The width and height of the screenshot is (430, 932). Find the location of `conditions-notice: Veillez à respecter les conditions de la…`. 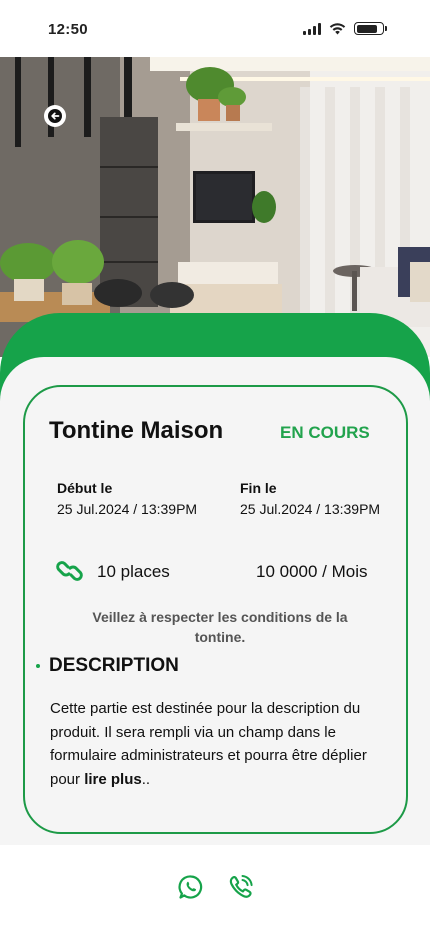

conditions-notice: Veillez à respecter les conditions de la… is located at coordinates (220, 627).